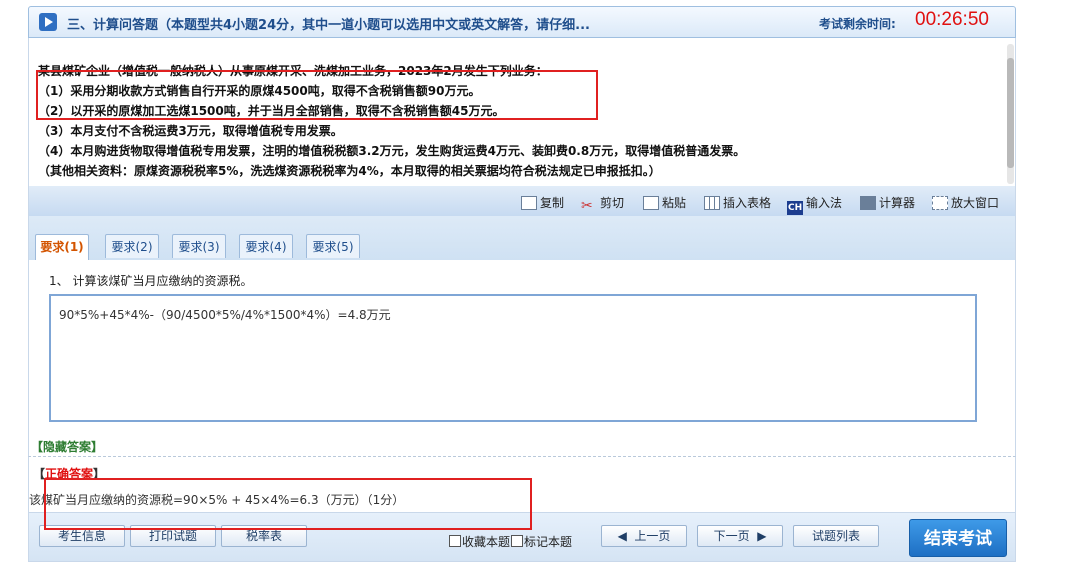 This screenshot has width=1068, height=568. I want to click on tab-requirement-1: 要求(1), so click(62, 247).